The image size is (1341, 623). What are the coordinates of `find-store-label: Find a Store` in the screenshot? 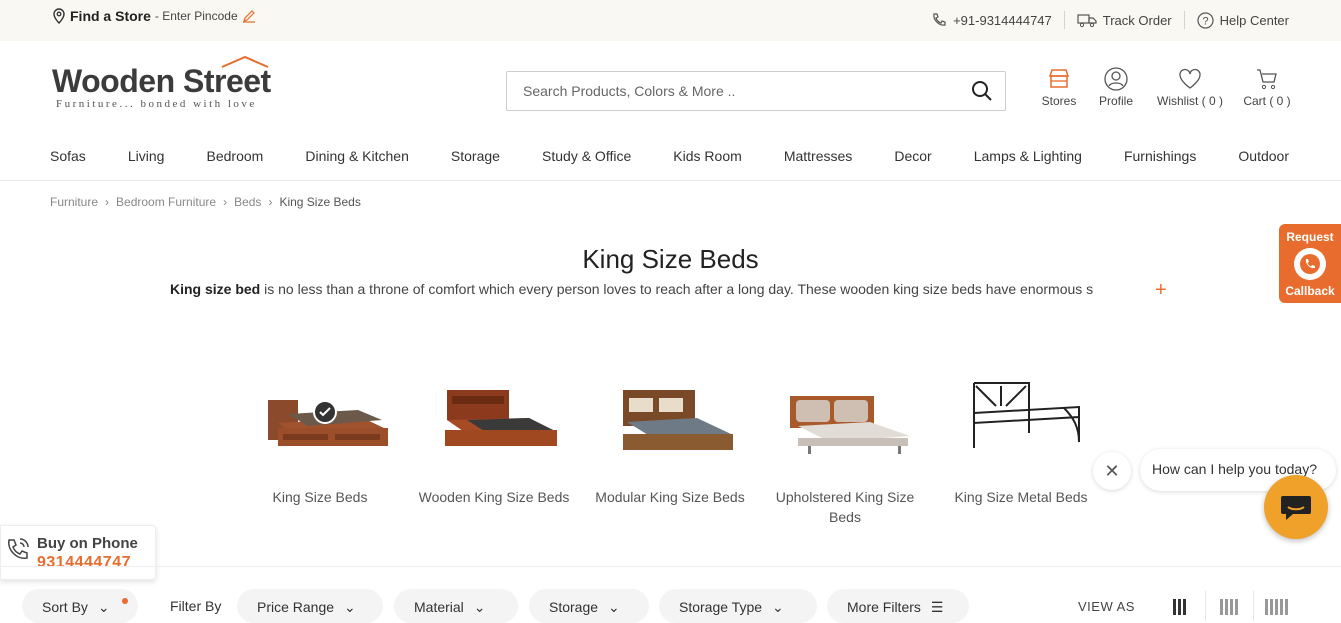 It's located at (110, 16).